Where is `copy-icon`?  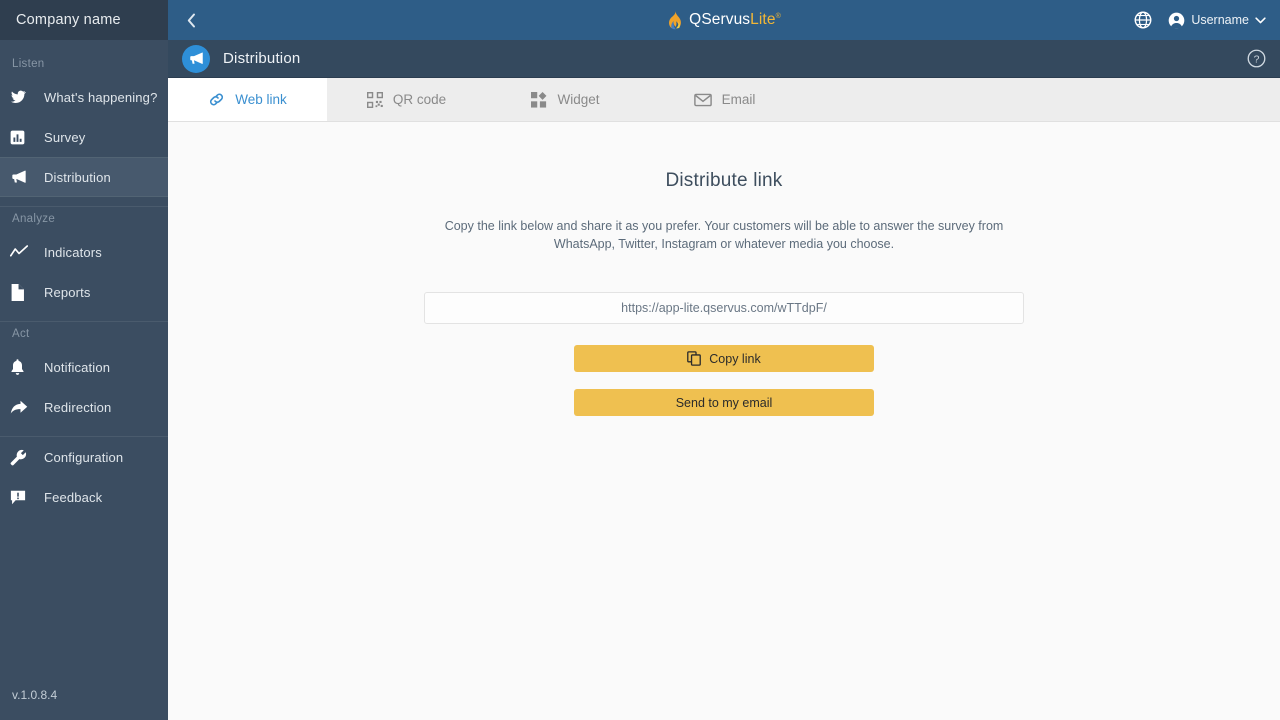
copy-icon is located at coordinates (694, 359).